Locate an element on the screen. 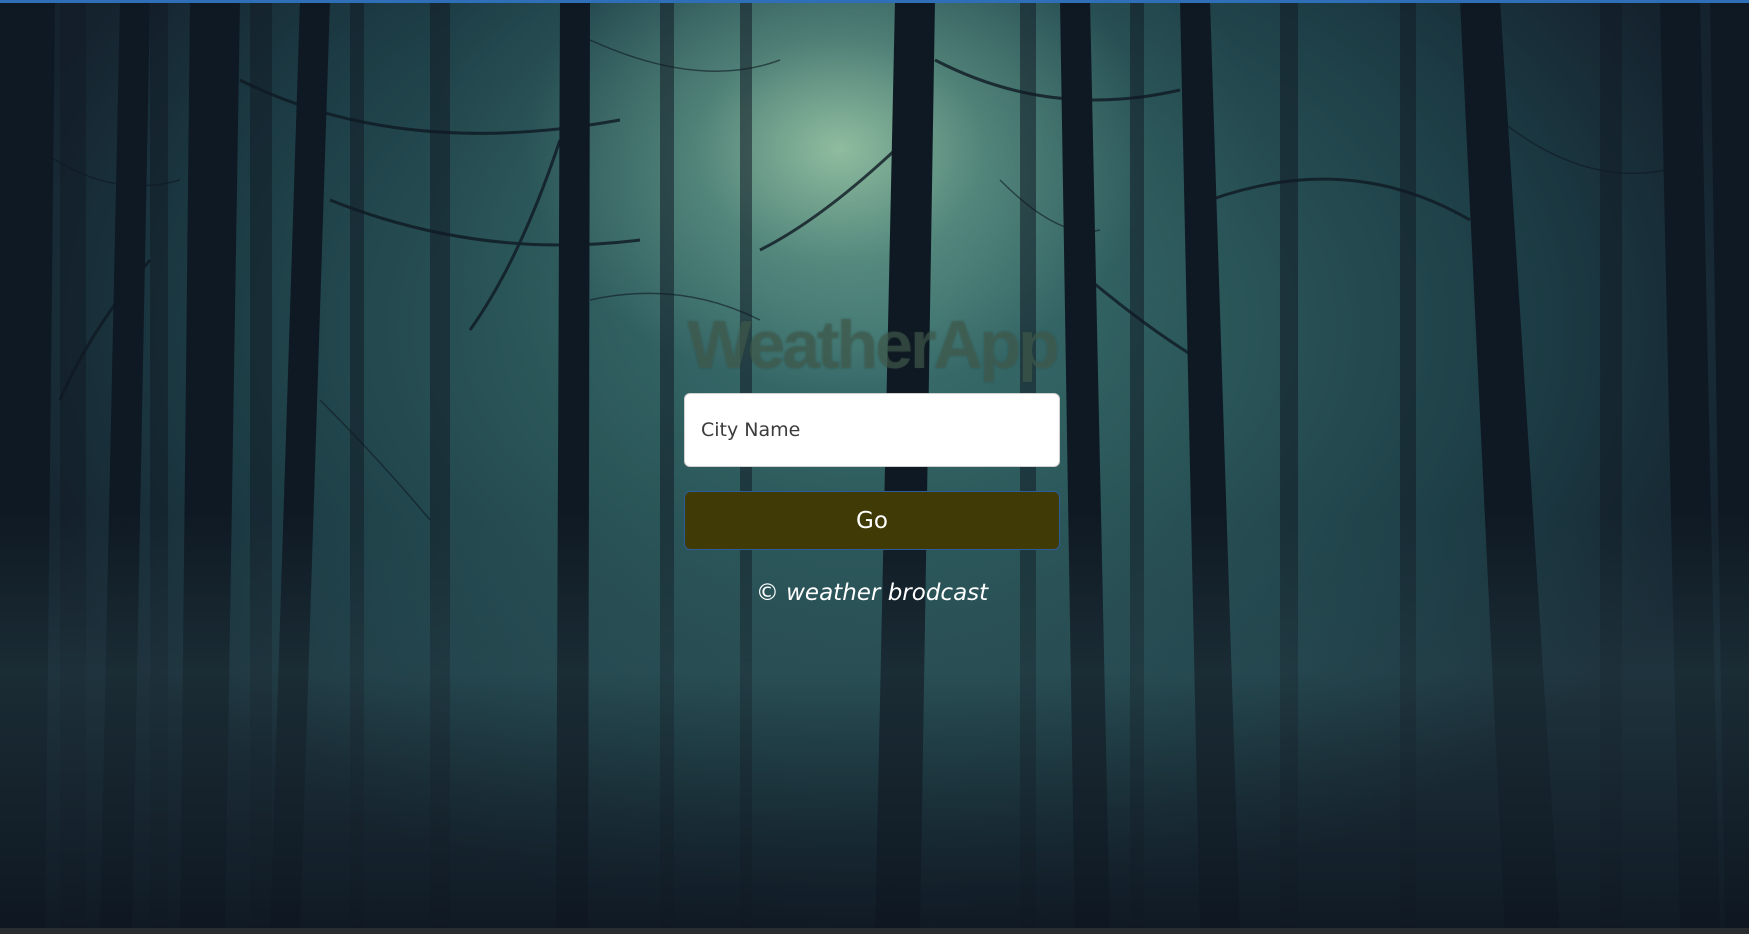  footer-copyright: © weather brodcast is located at coordinates (872, 593).